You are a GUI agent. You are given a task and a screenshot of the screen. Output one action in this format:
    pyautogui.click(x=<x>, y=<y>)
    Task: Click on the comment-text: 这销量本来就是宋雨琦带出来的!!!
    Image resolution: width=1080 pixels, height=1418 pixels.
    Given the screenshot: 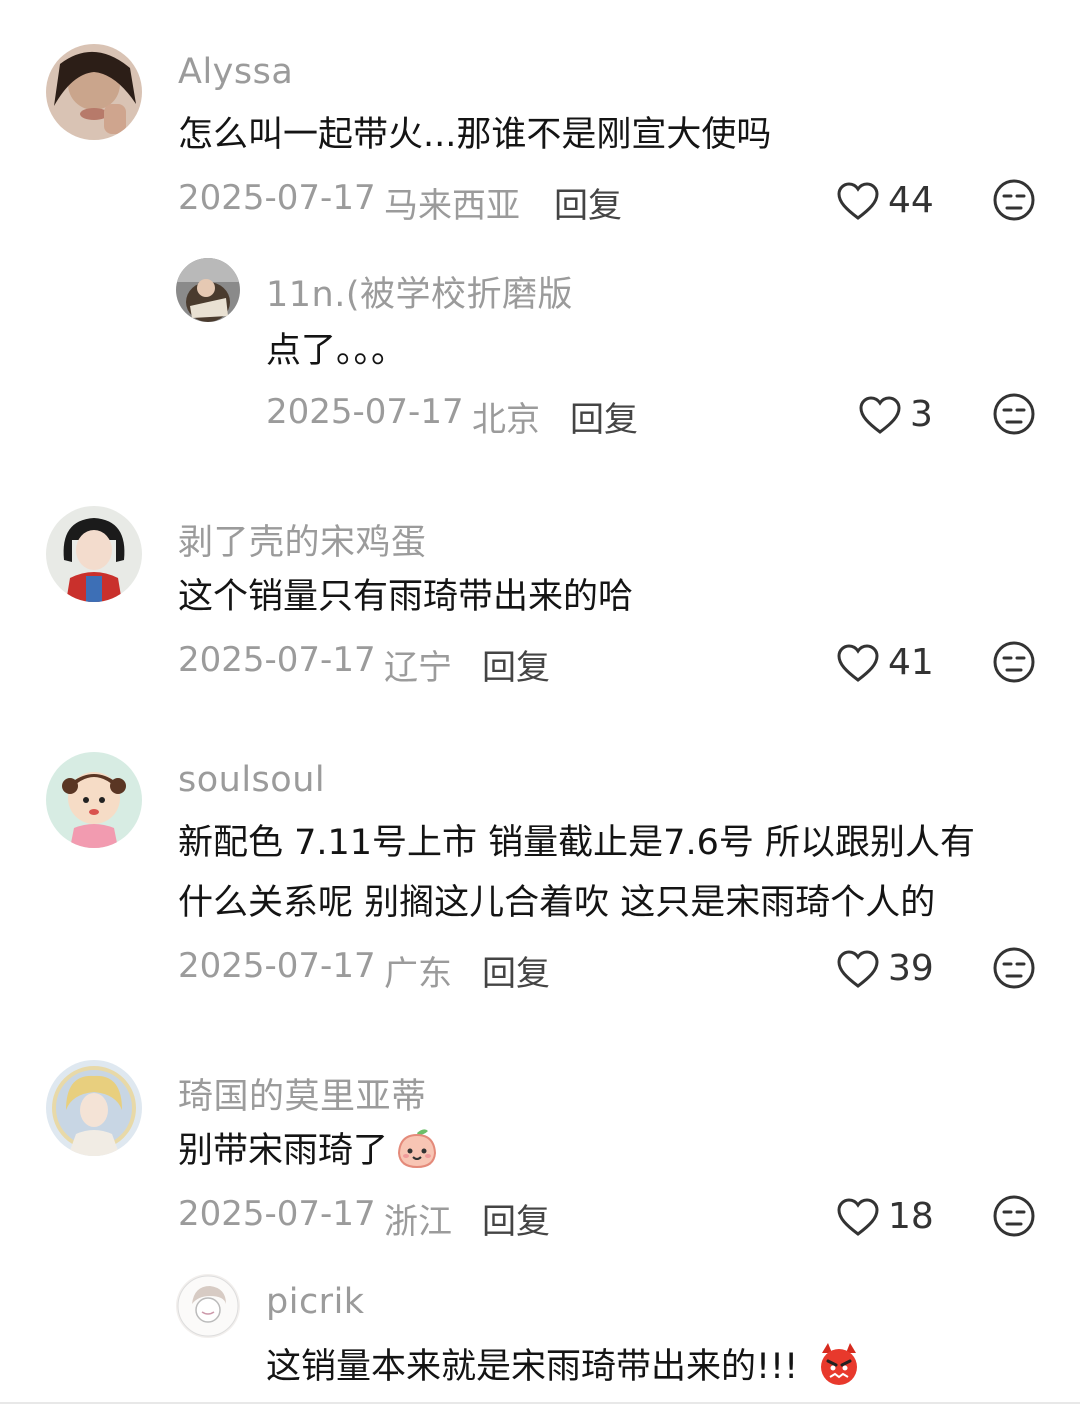 What is the action you would take?
    pyautogui.click(x=564, y=1367)
    